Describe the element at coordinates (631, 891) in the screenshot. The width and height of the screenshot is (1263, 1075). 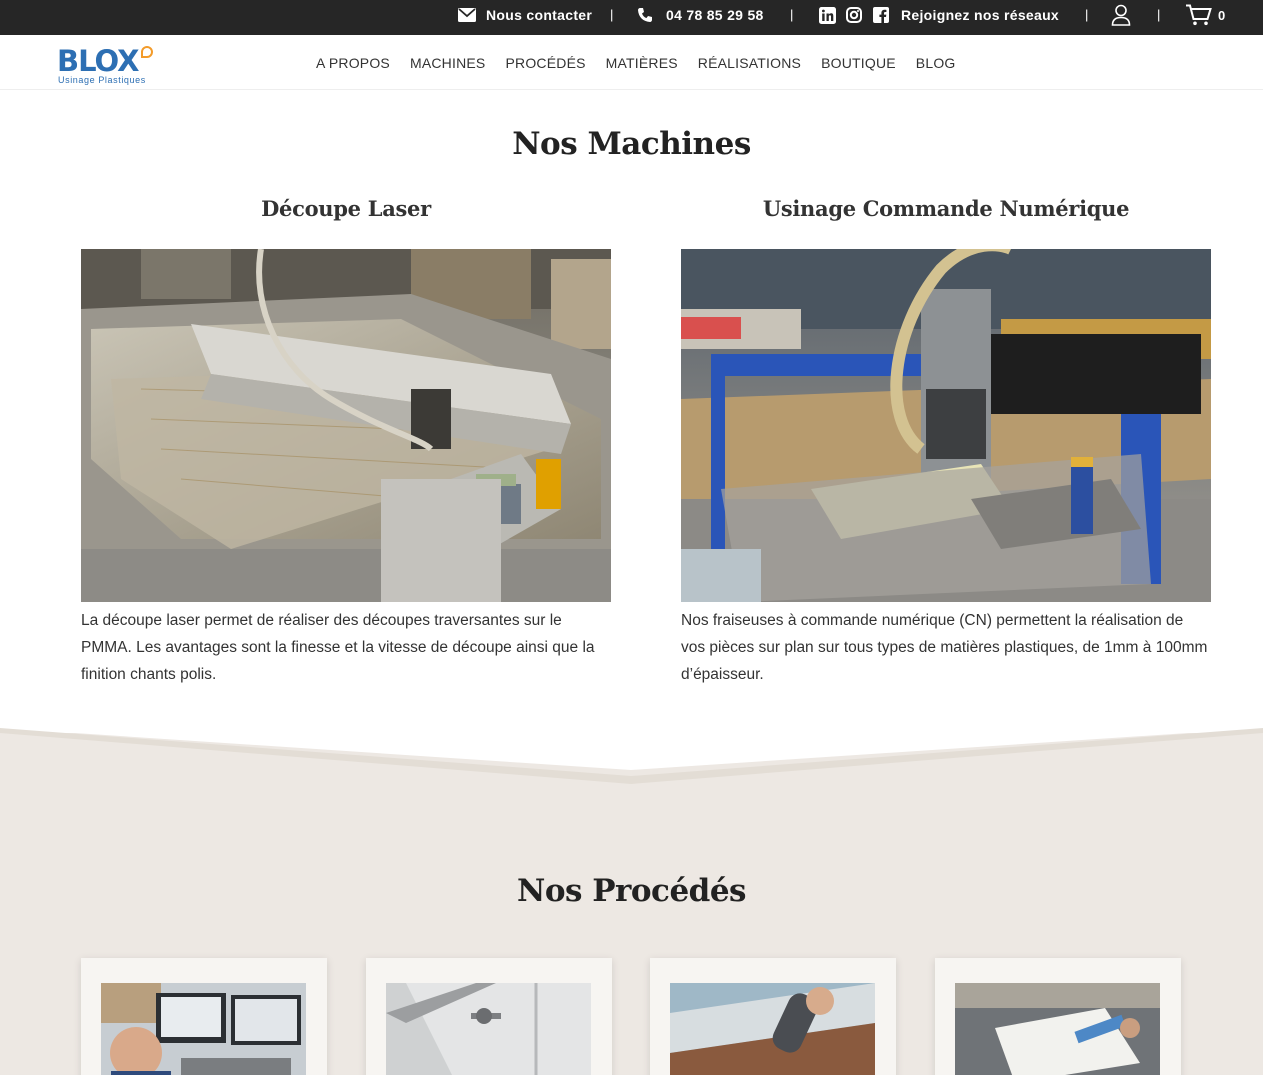
I see `procedes-title: Nos Procédés` at that location.